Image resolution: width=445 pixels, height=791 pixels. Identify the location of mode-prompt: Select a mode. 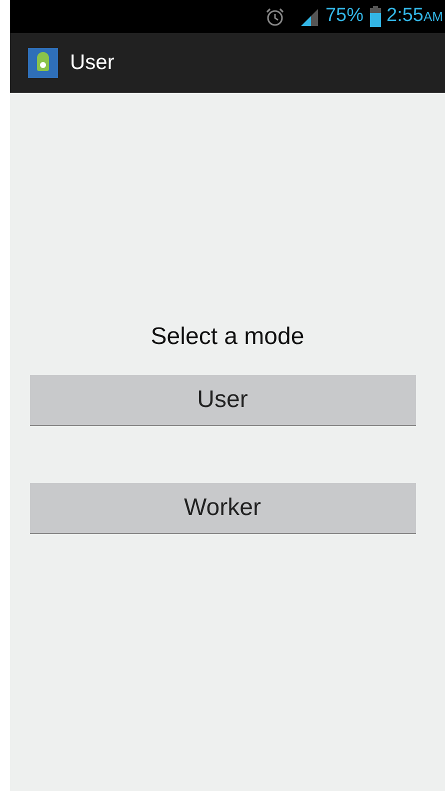
(227, 337).